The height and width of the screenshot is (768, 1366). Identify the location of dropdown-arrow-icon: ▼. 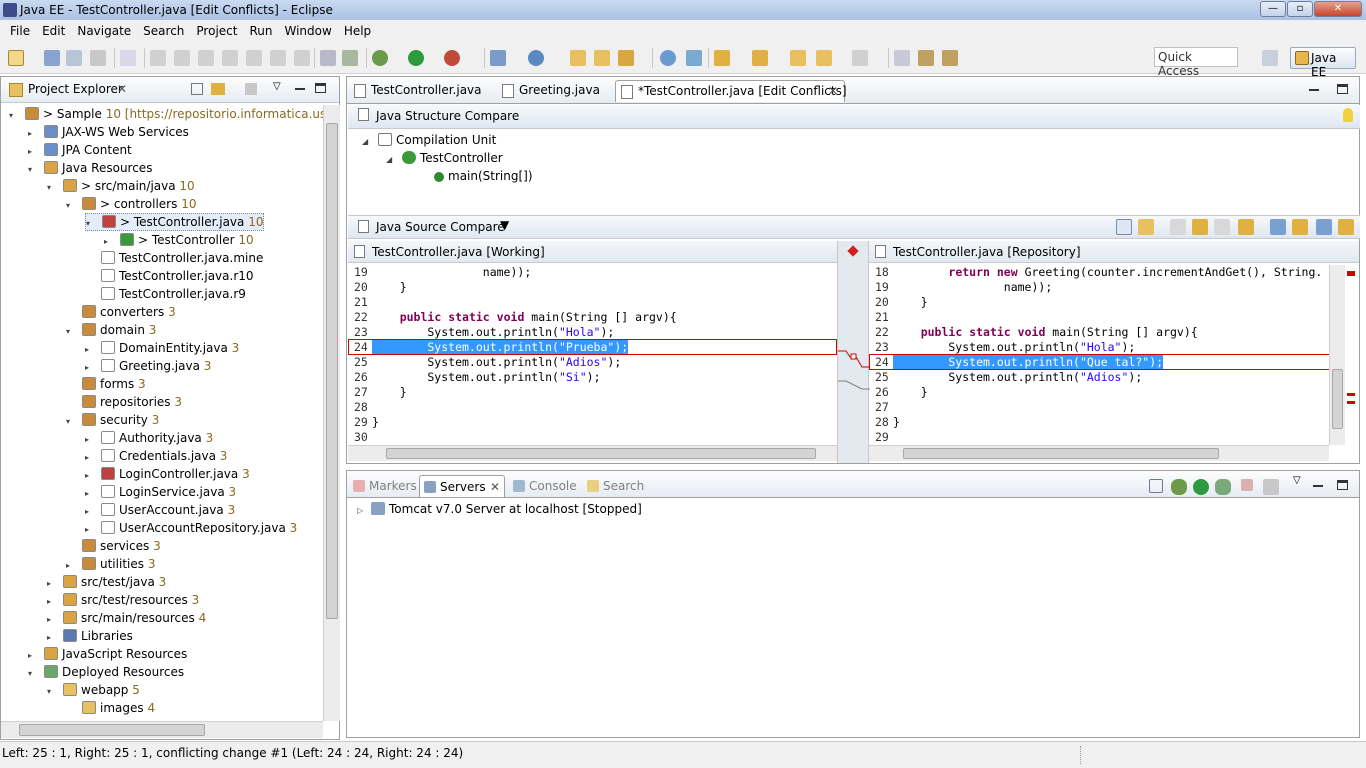
(504, 225).